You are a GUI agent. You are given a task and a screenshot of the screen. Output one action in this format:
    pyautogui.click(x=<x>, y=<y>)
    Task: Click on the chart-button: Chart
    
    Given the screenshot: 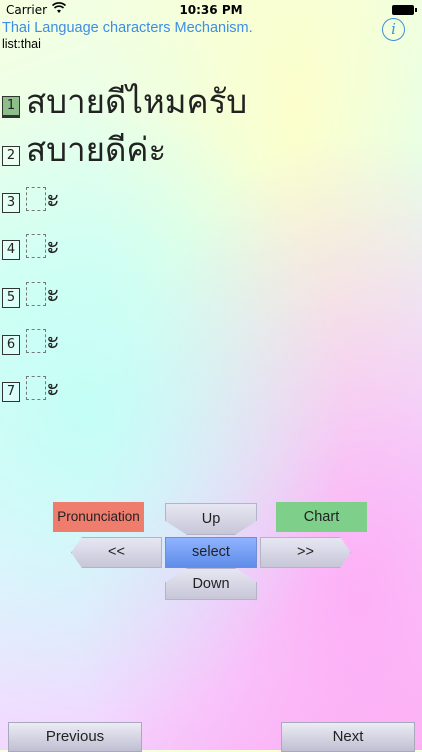 What is the action you would take?
    pyautogui.click(x=321, y=517)
    